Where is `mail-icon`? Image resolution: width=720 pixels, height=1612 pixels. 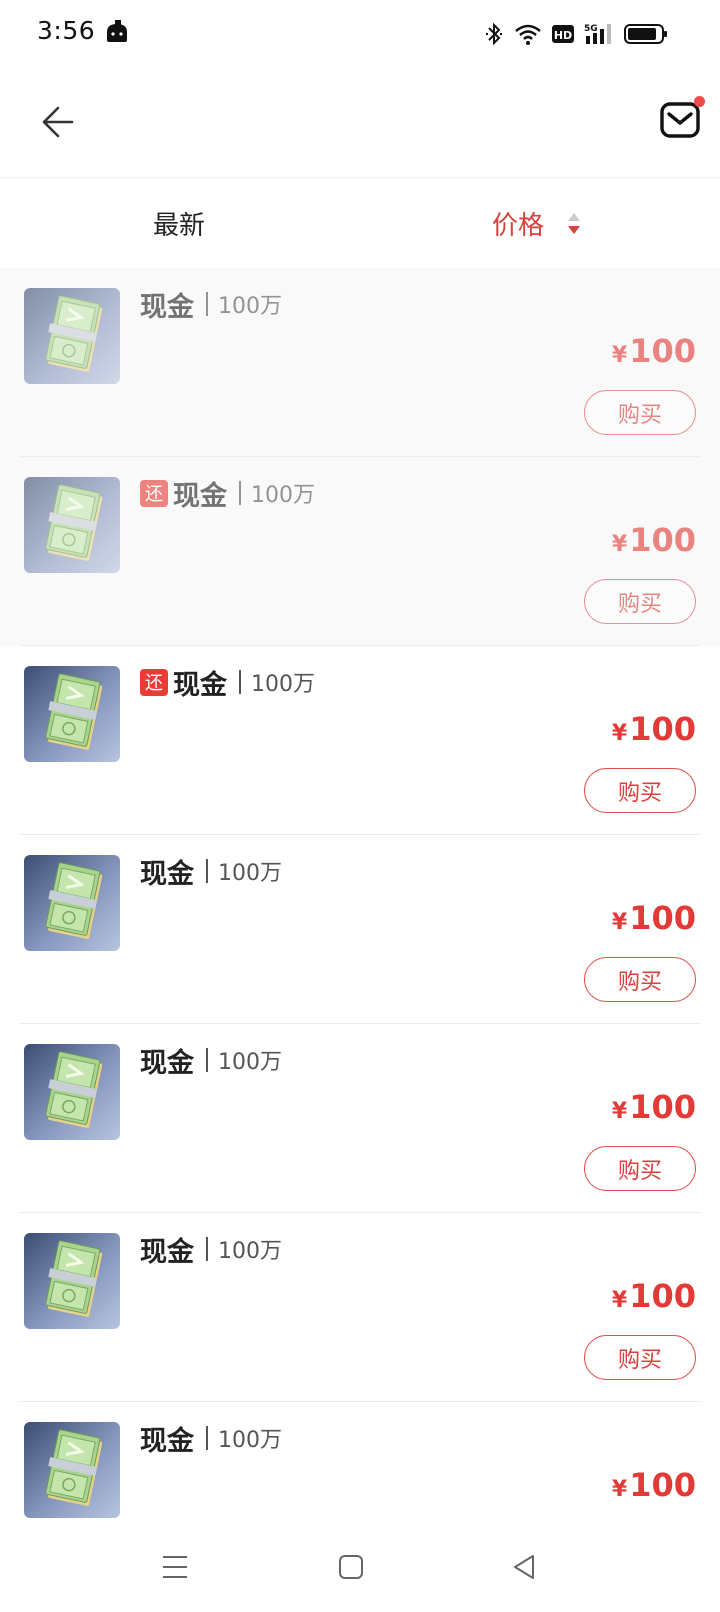
mail-icon is located at coordinates (680, 120).